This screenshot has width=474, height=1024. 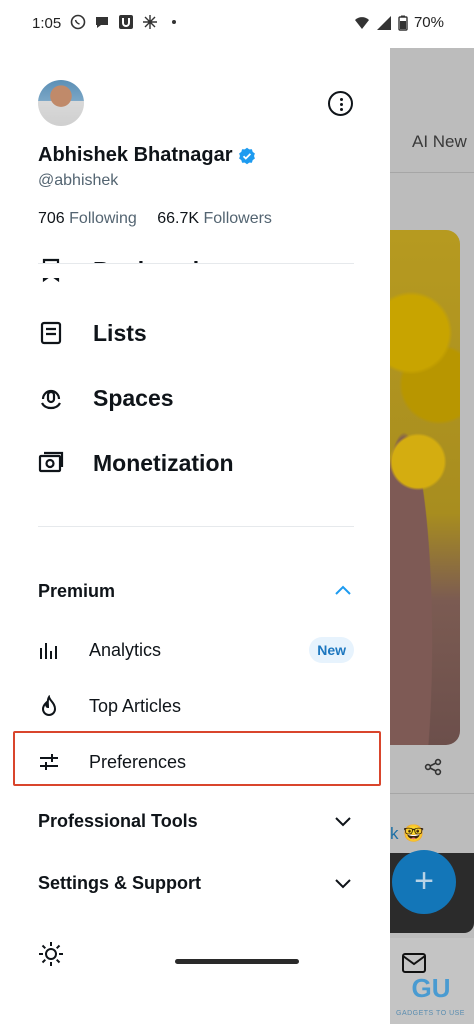 I want to click on avatar, so click(x=61, y=103).